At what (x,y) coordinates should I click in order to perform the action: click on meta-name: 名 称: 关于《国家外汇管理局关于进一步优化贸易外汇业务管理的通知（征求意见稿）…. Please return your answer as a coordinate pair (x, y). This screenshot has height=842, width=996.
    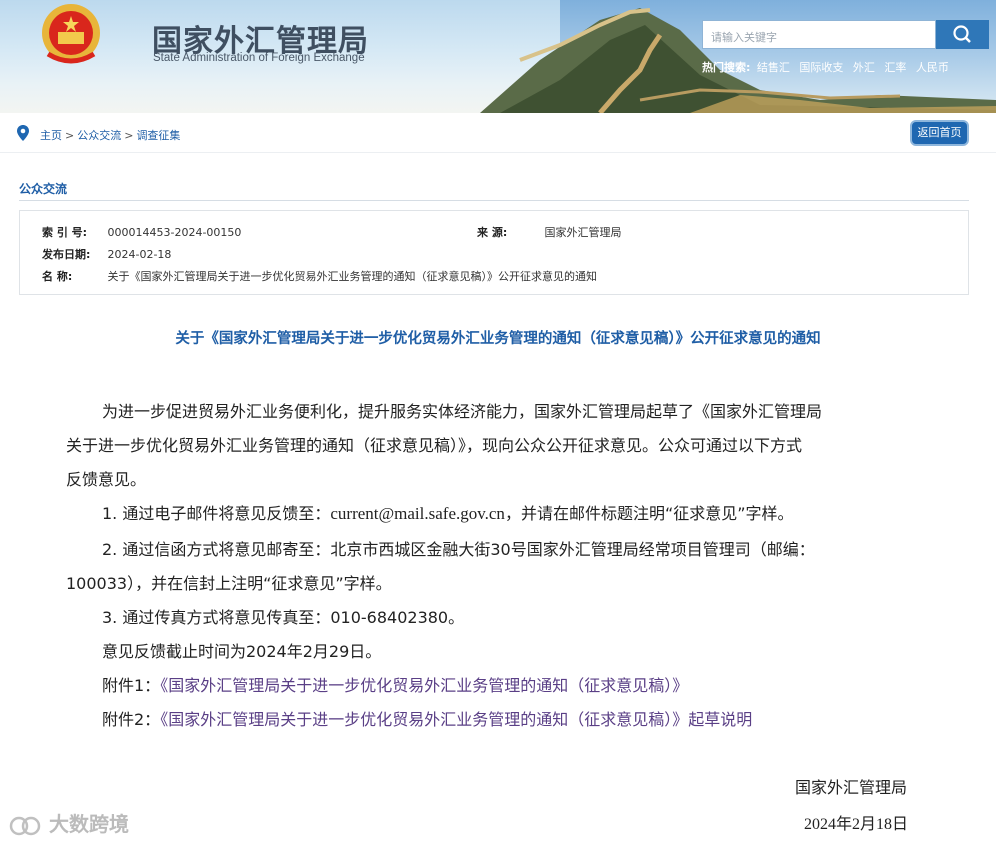
    Looking at the image, I should click on (319, 276).